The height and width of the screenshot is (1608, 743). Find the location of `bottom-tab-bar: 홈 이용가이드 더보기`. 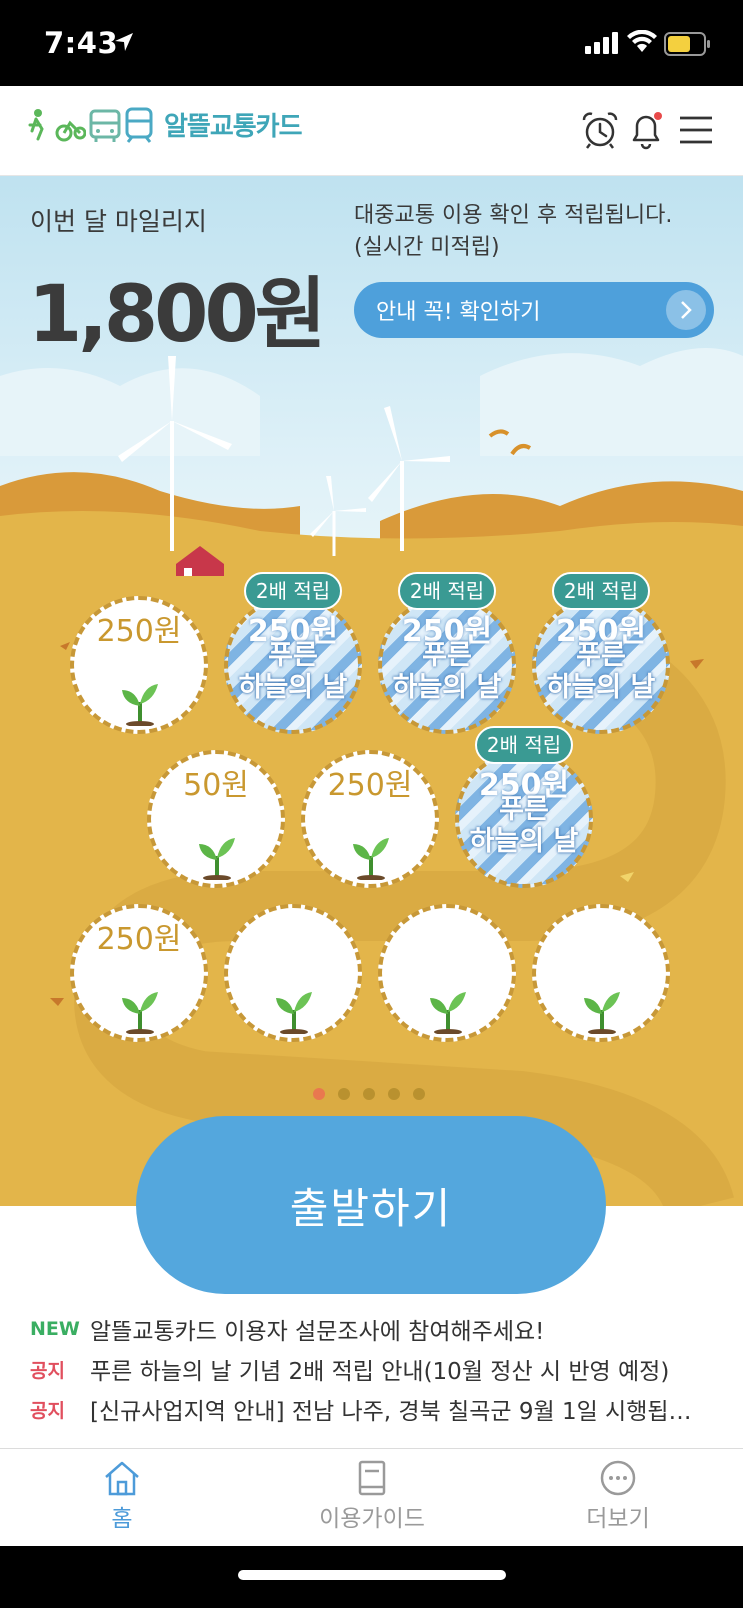

bottom-tab-bar: 홈 이용가이드 더보기 is located at coordinates (371, 1497).